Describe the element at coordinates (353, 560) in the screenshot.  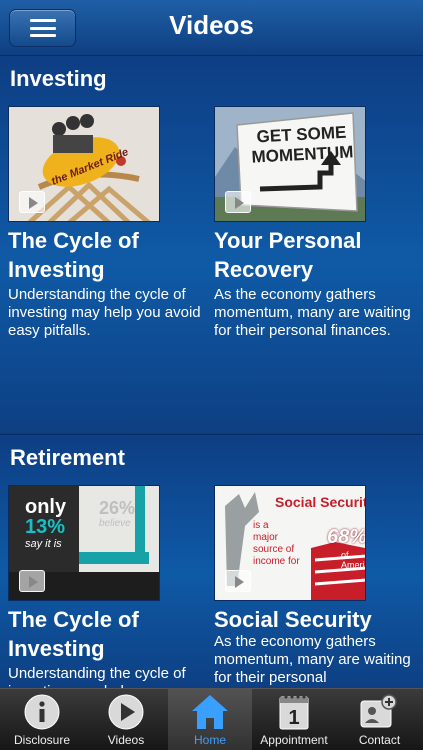
I see `thumb-caption: of Americ` at that location.